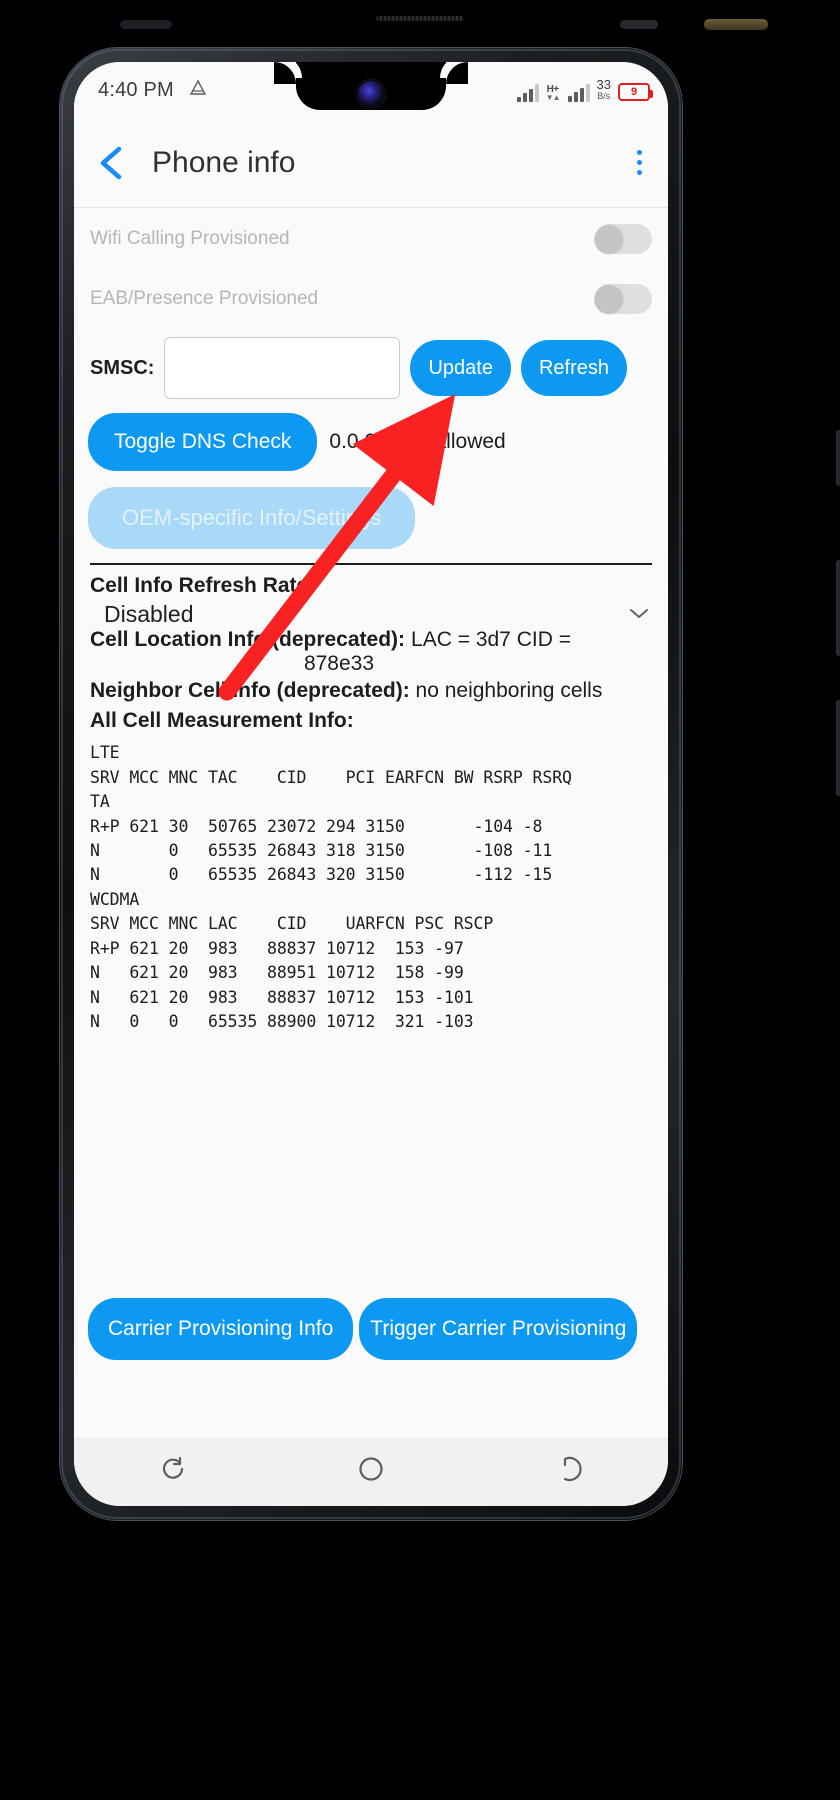 This screenshot has height=1800, width=840. What do you see at coordinates (553, 98) in the screenshot?
I see `data-activity-arrows-icon: ▼▲` at bounding box center [553, 98].